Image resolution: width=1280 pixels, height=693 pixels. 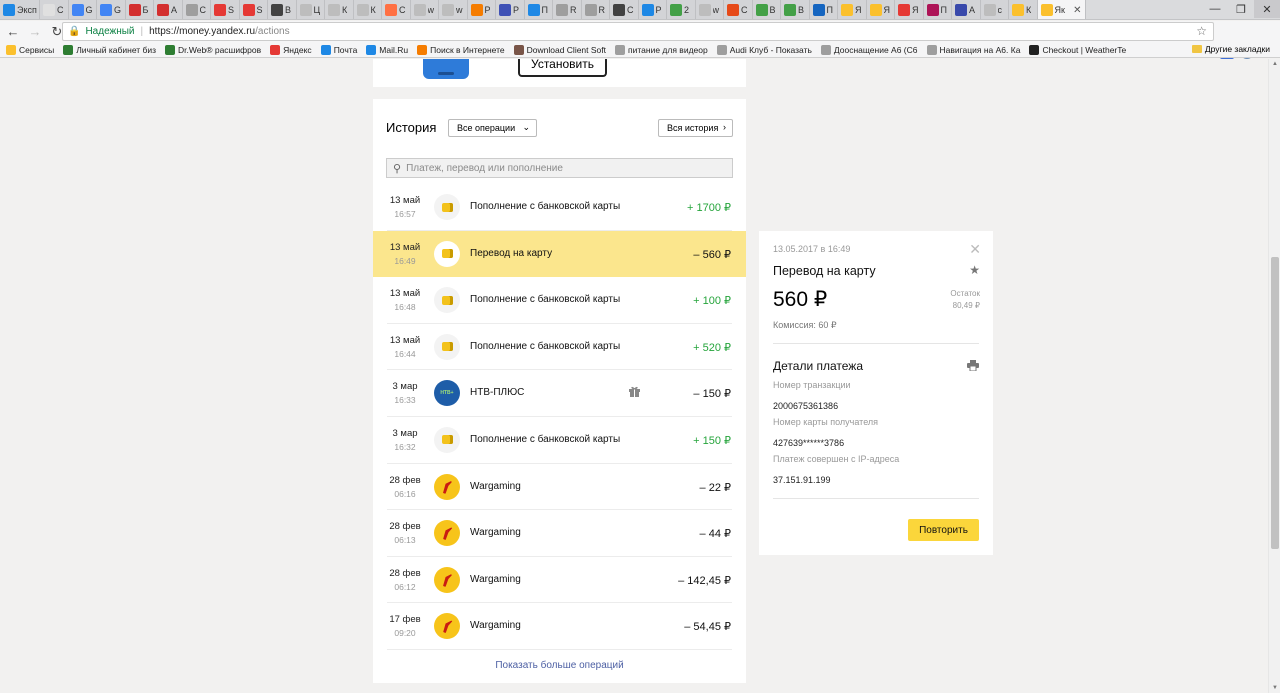 I want to click on maximize-icon: ❐, so click(x=1241, y=9).